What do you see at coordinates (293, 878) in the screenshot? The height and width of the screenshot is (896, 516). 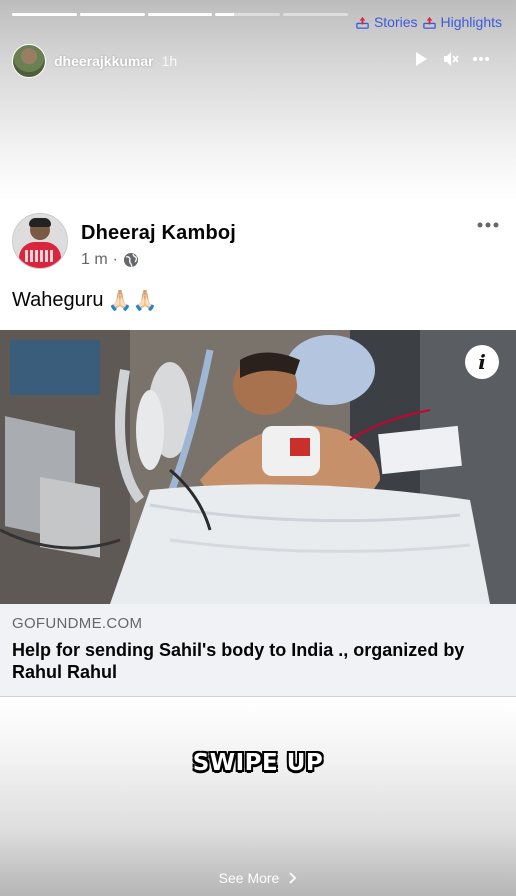 I see `chevron-right-icon` at bounding box center [293, 878].